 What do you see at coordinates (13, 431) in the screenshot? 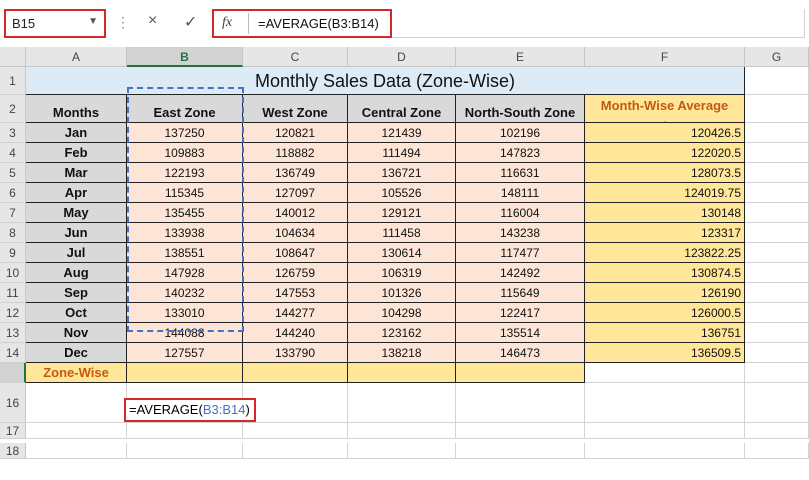
I see `row-header-17: 17` at bounding box center [13, 431].